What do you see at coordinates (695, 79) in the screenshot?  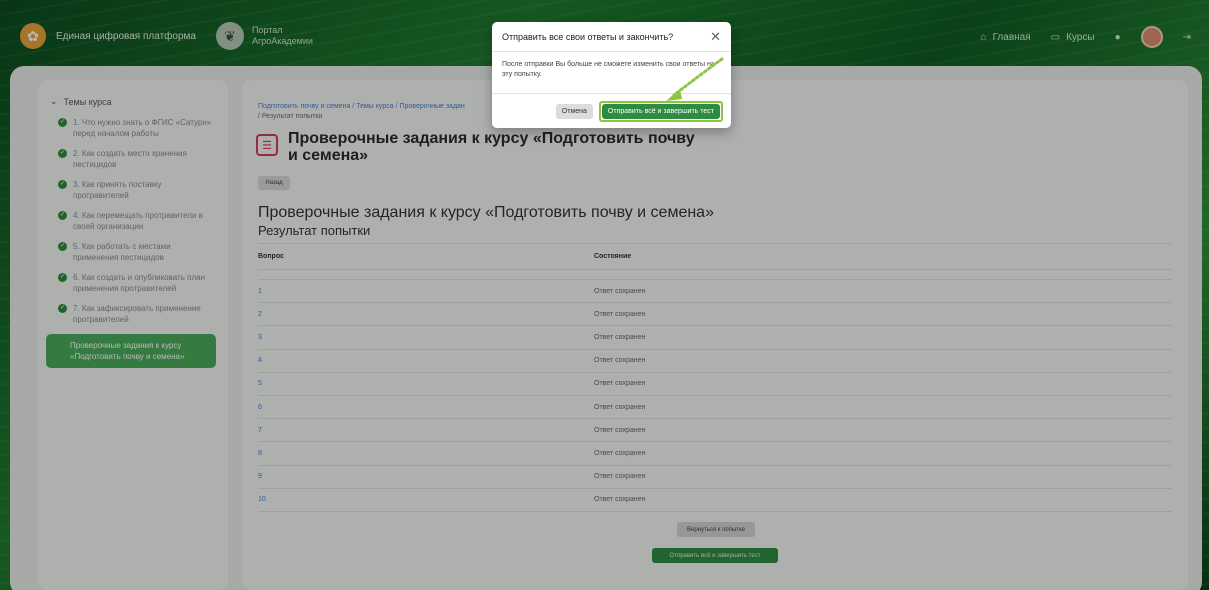 I see `pointer-arrow` at bounding box center [695, 79].